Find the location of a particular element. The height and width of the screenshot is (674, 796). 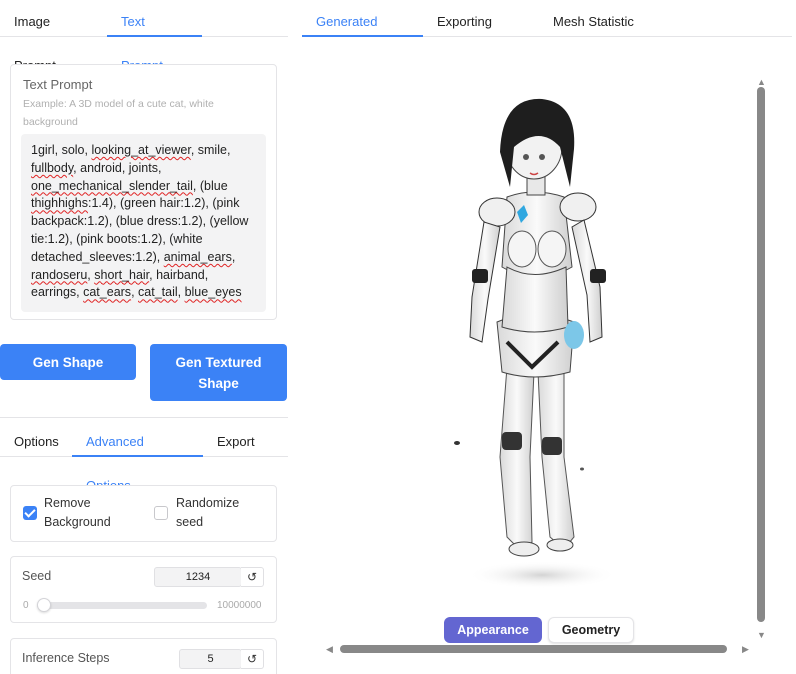

arrow-up-icon: ▲ is located at coordinates (761, 82).